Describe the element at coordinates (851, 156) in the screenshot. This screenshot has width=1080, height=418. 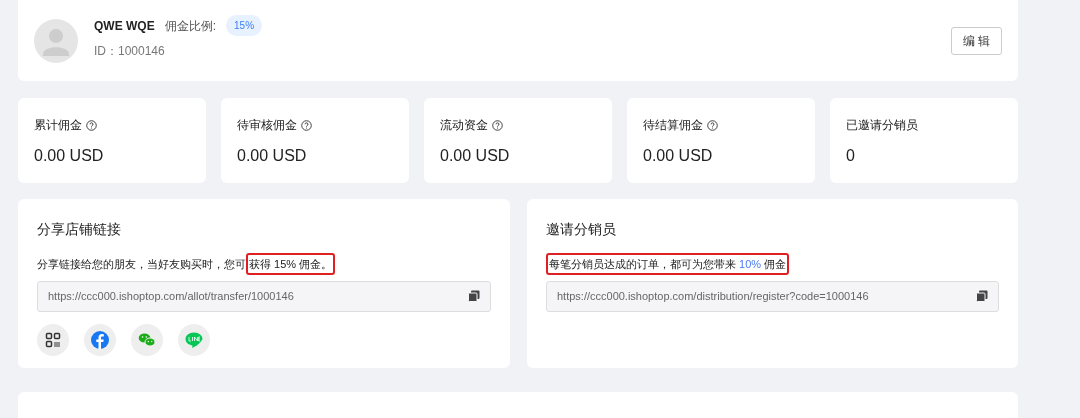
I see `stat-value: 0` at that location.